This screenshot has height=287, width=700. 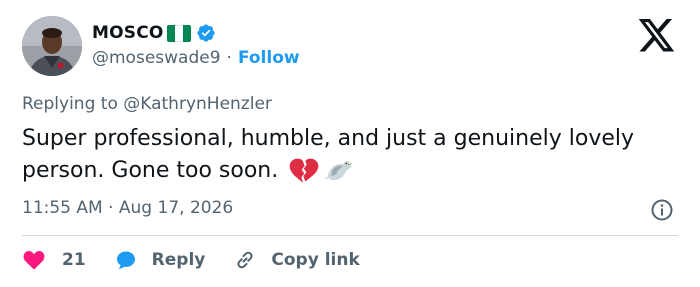 What do you see at coordinates (52, 46) in the screenshot?
I see `avatar` at bounding box center [52, 46].